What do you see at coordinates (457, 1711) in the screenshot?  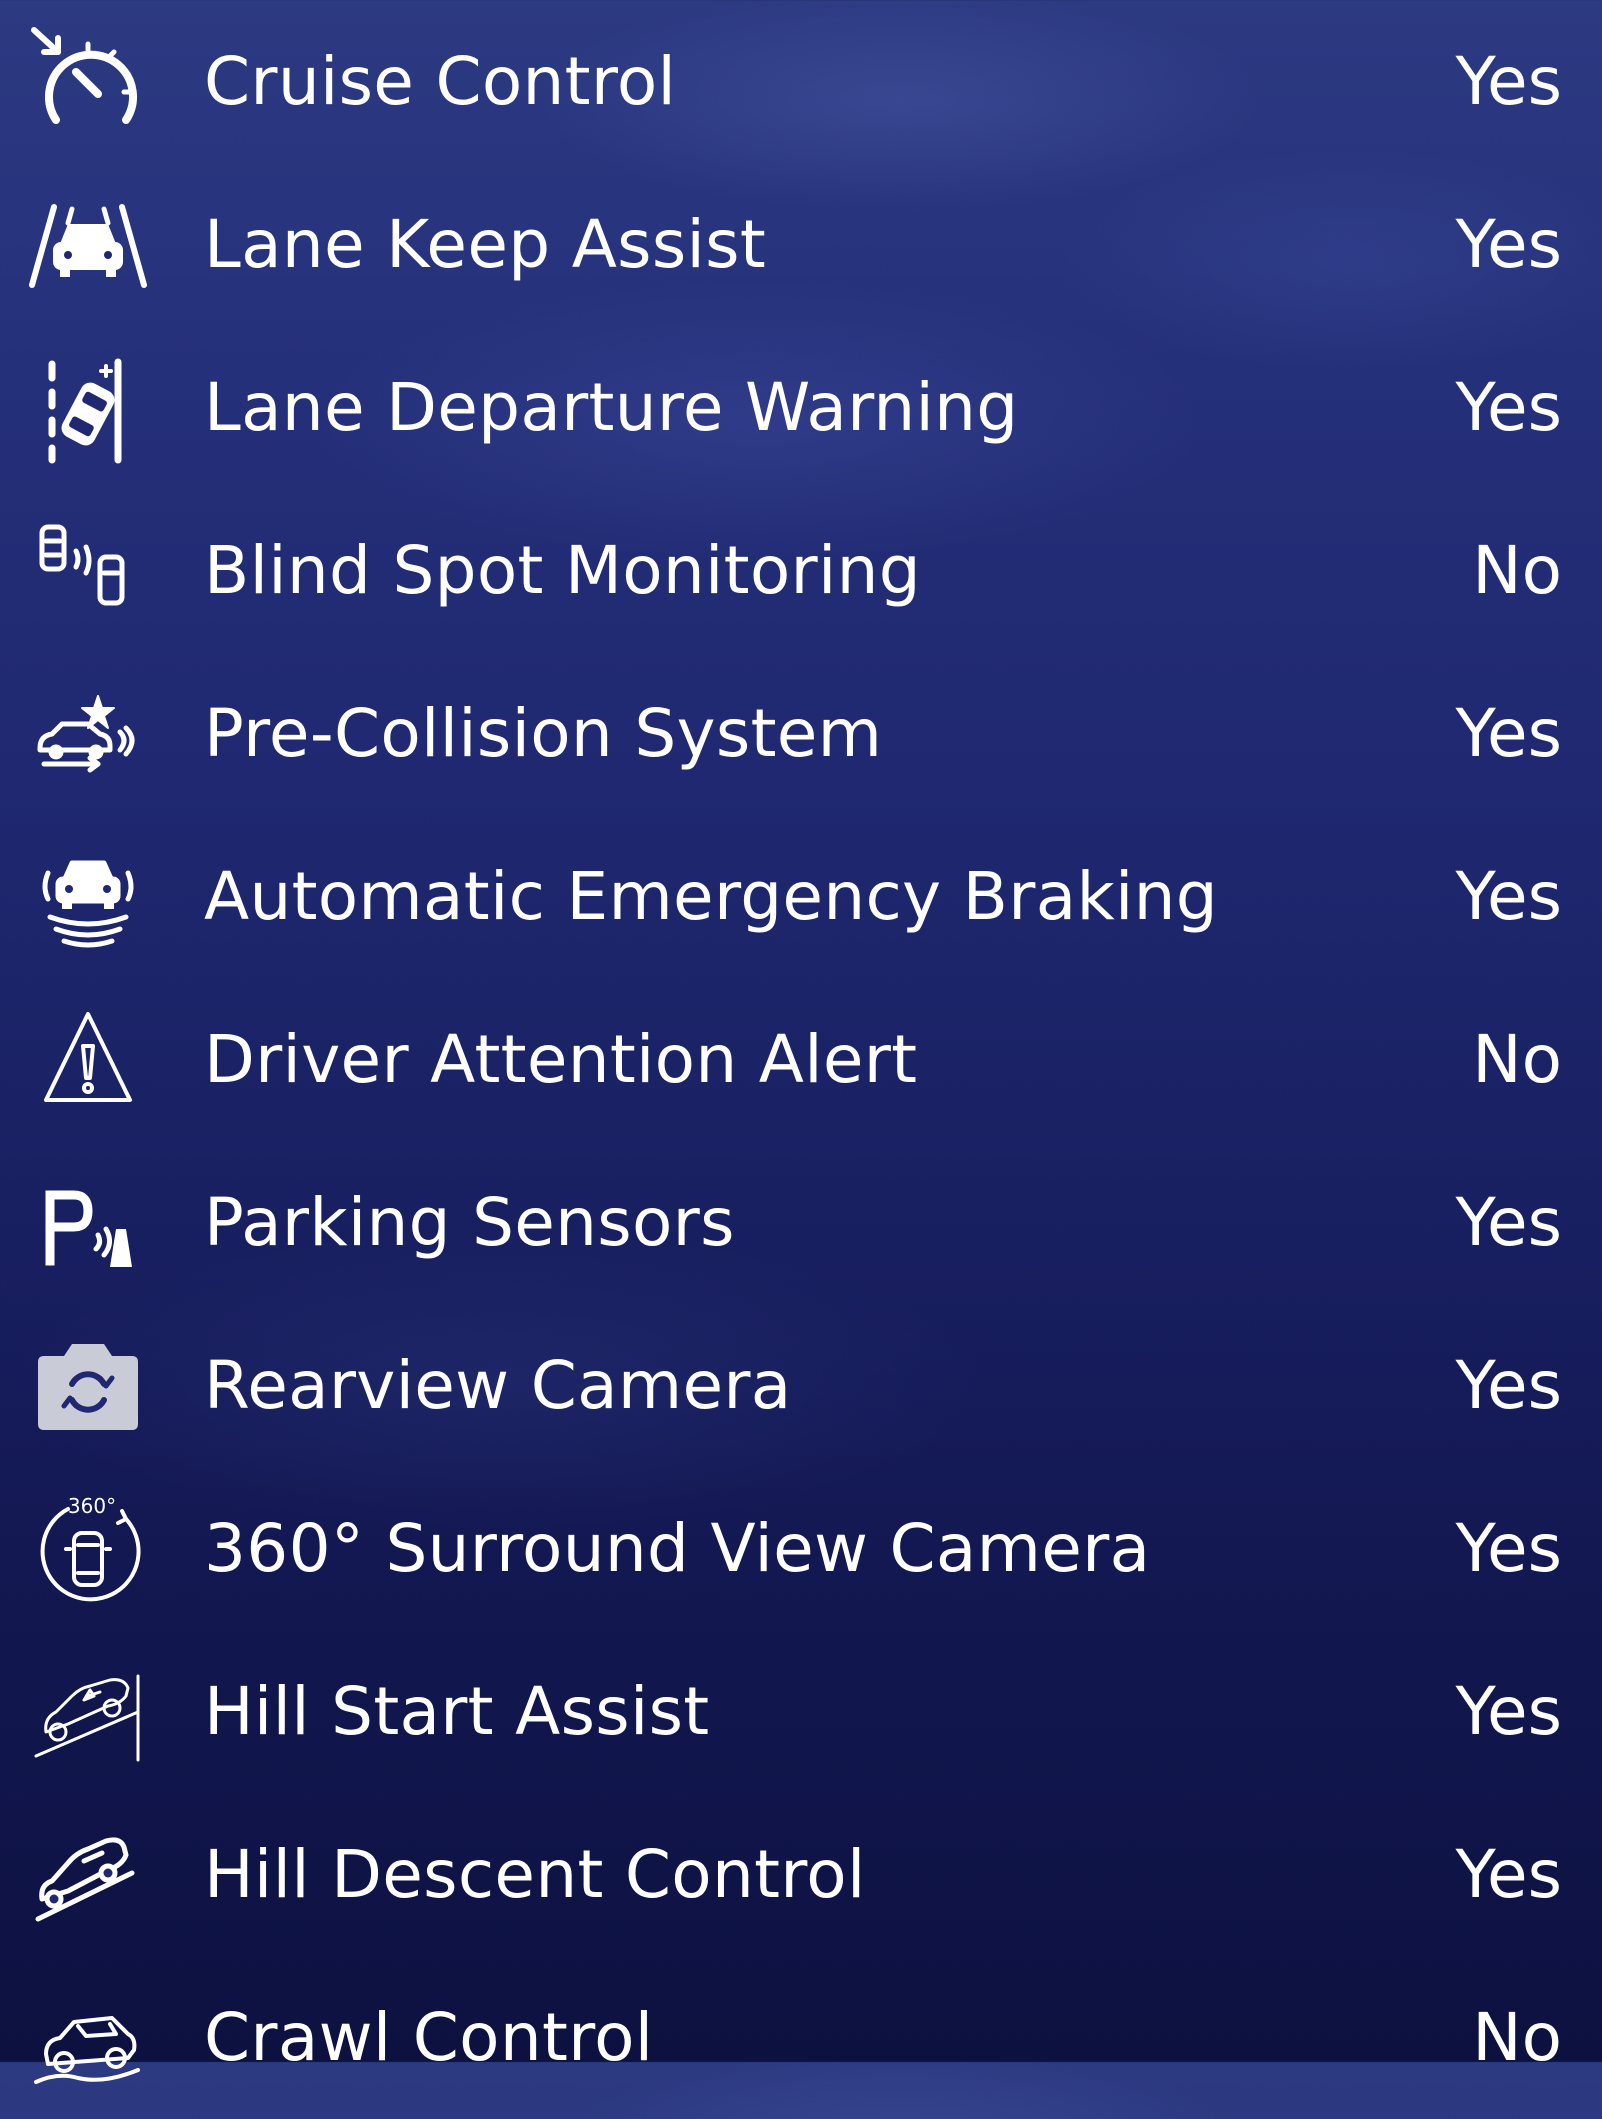 I see `feature-label: Hill Start Assist` at bounding box center [457, 1711].